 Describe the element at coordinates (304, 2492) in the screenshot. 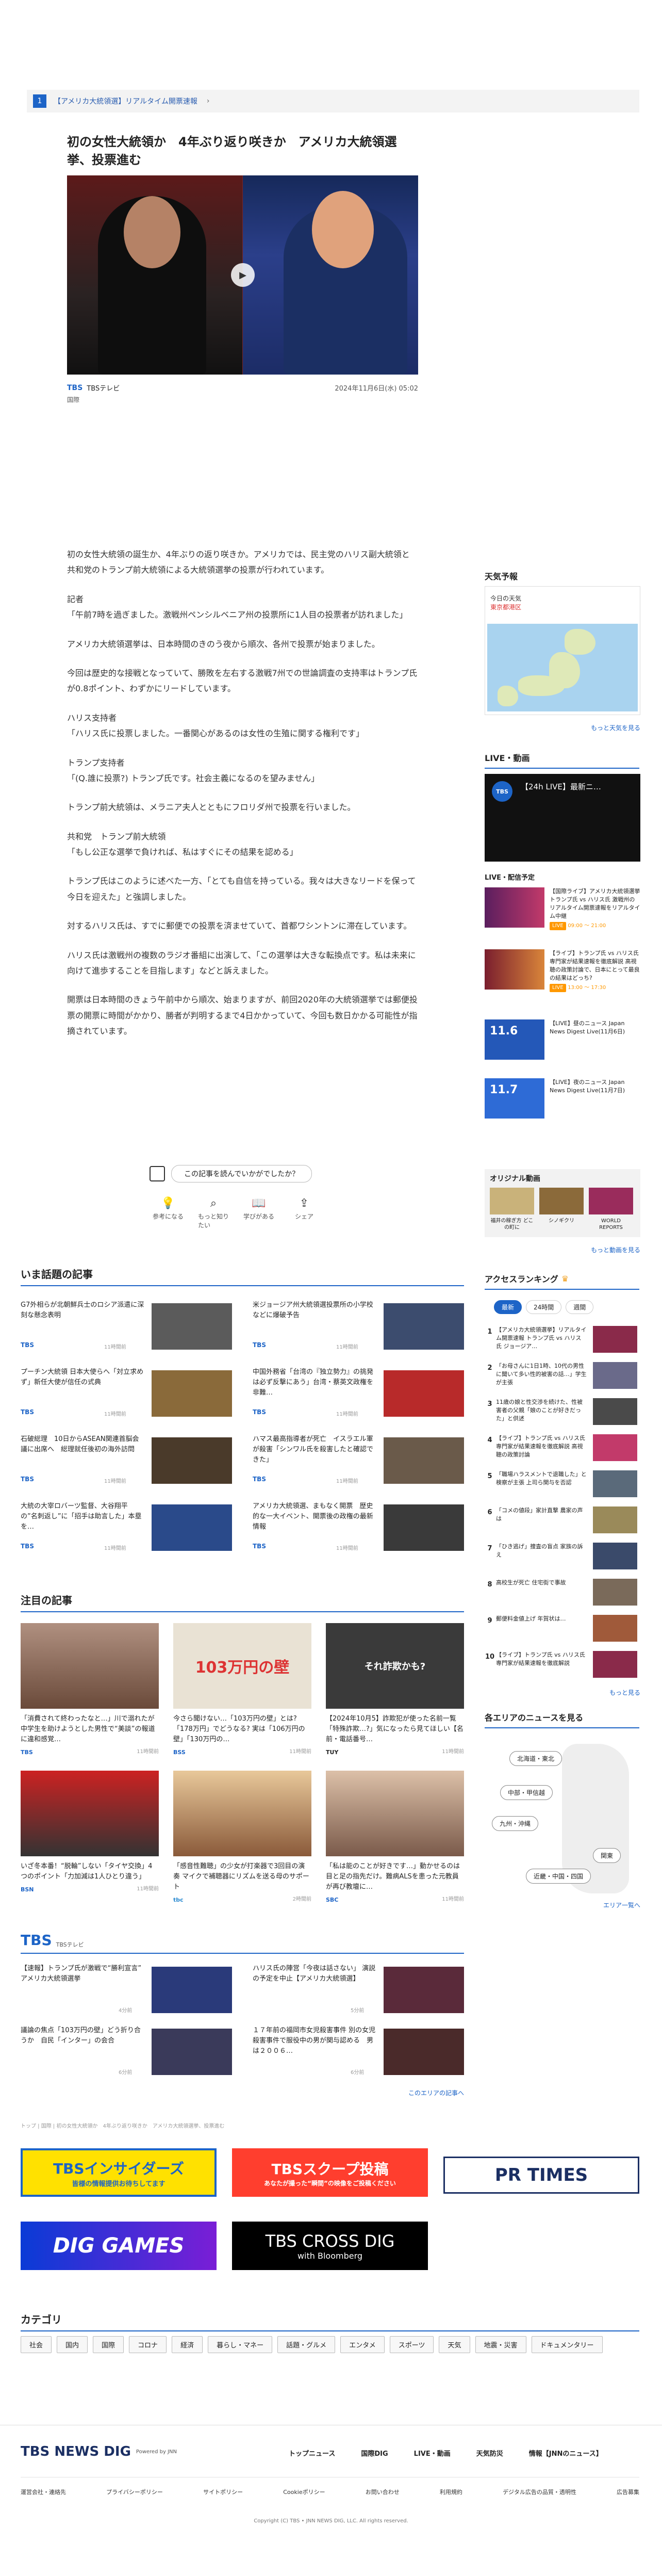

I see `footer-link: Cookieポリシー` at that location.